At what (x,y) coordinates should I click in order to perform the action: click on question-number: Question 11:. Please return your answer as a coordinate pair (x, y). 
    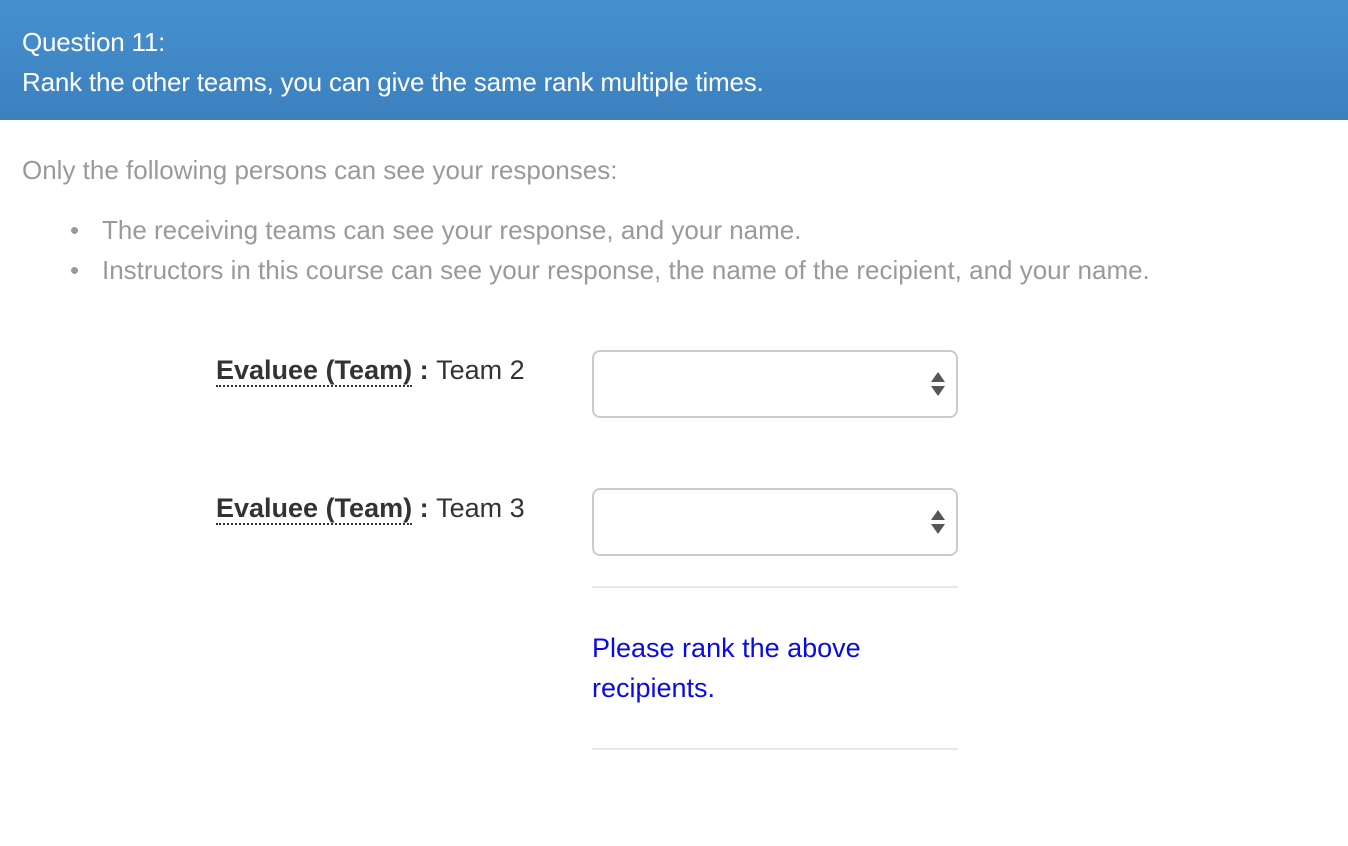
    Looking at the image, I should click on (94, 42).